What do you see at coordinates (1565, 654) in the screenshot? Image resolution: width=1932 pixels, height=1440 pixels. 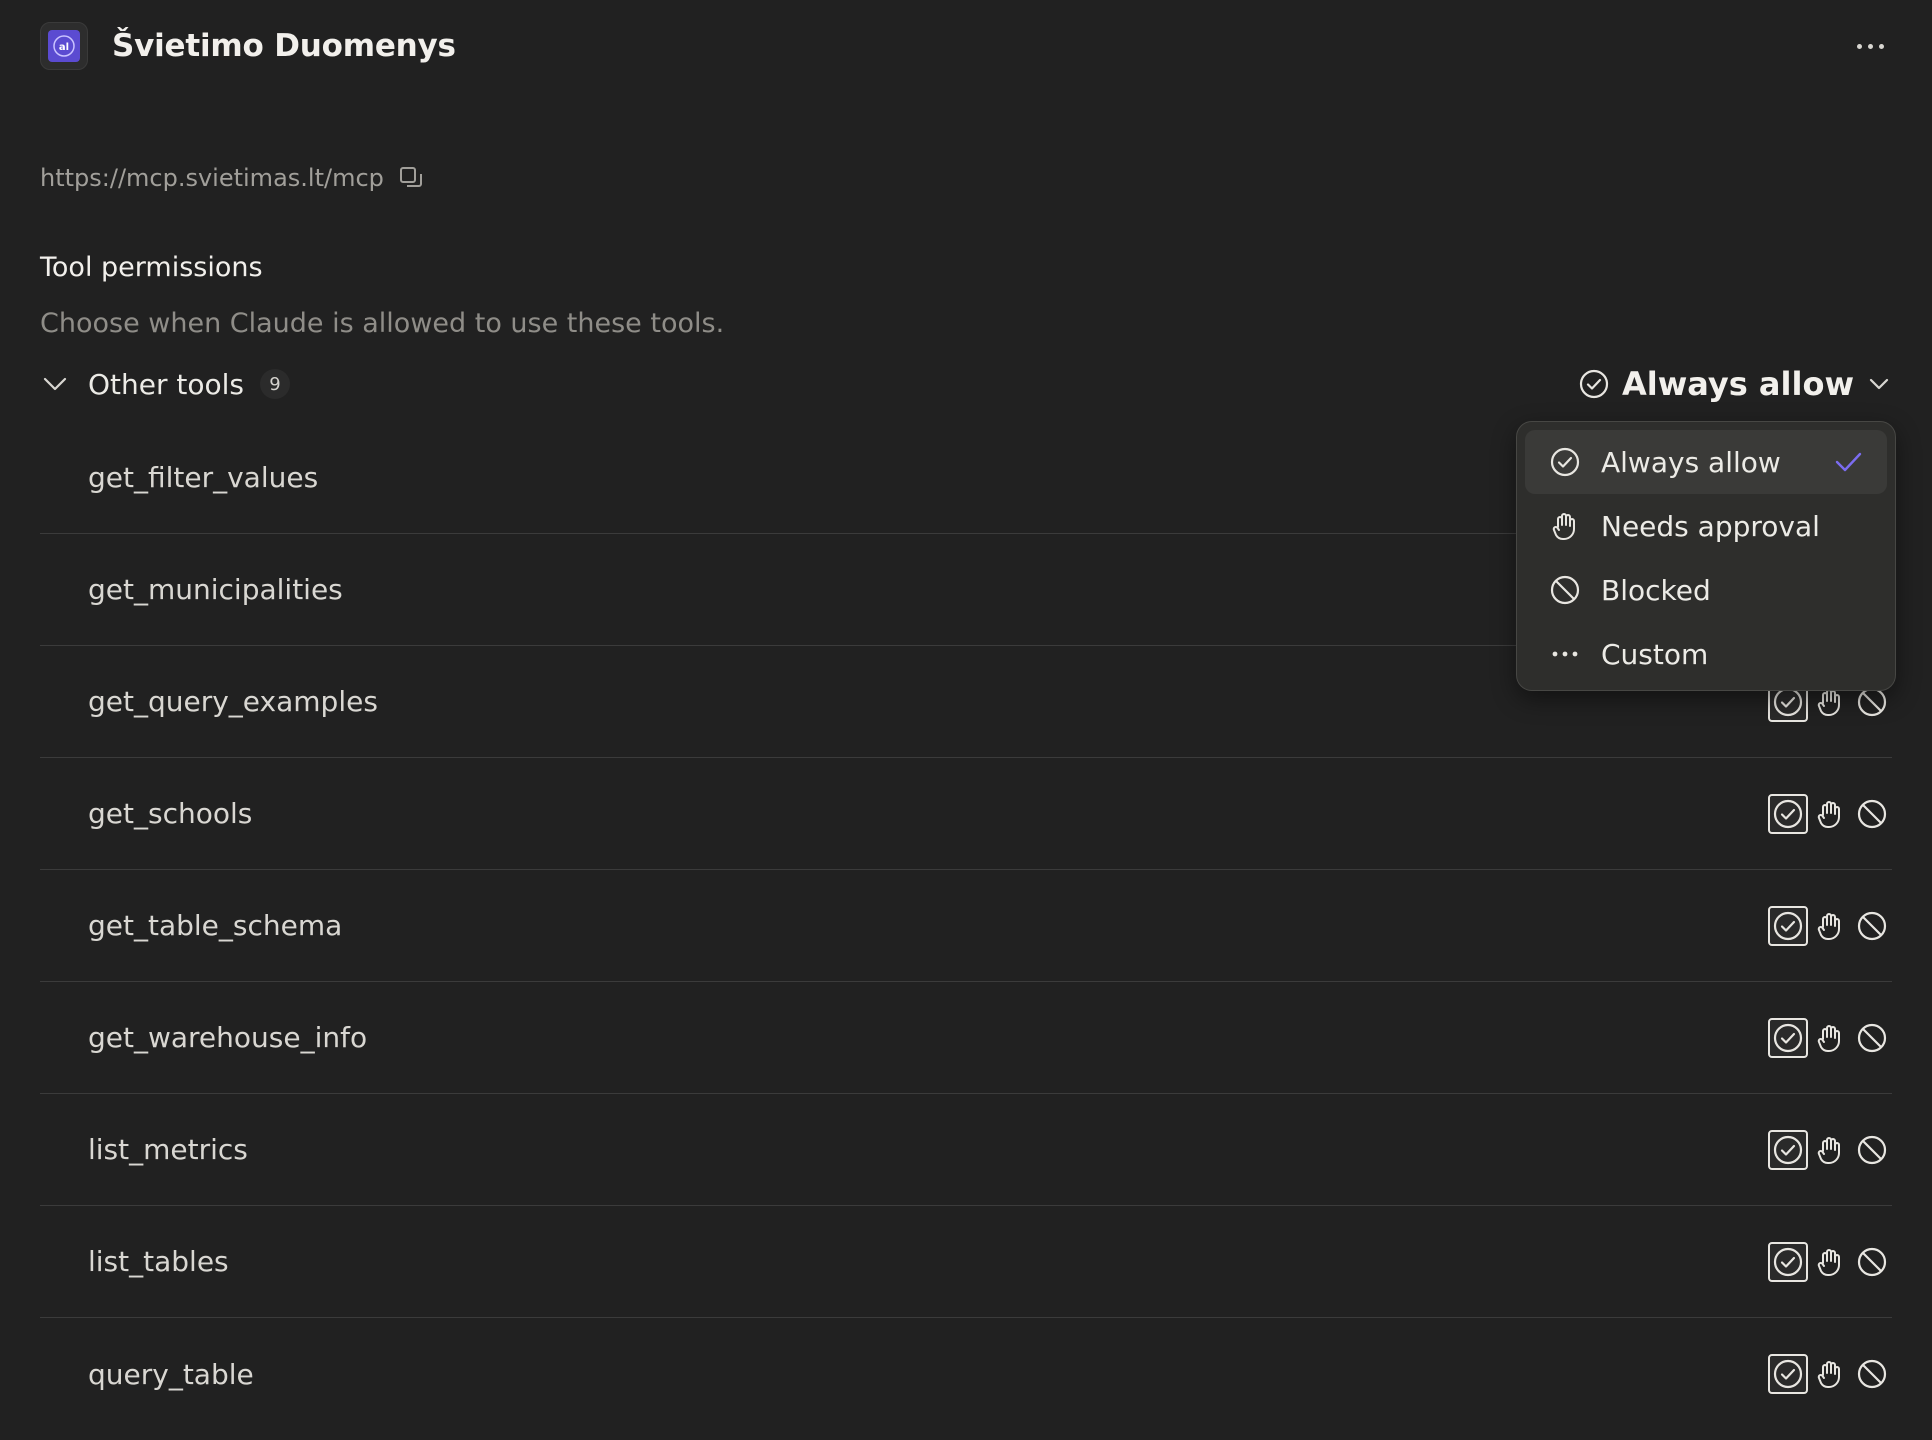 I see `more-dots-icon` at bounding box center [1565, 654].